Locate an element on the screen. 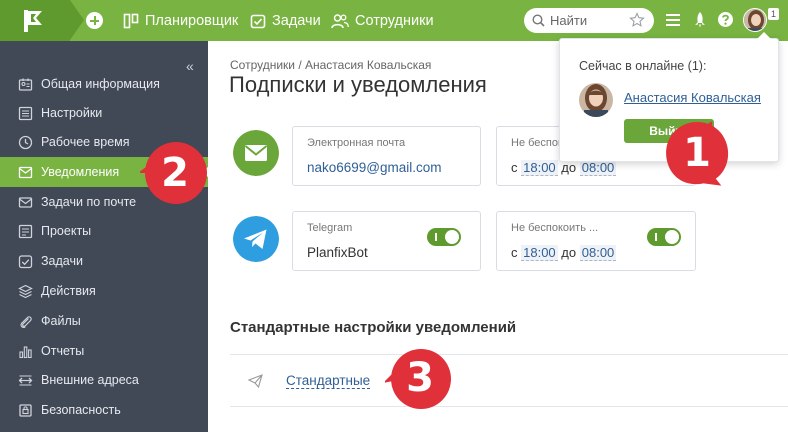  telegram-toggle is located at coordinates (444, 237).